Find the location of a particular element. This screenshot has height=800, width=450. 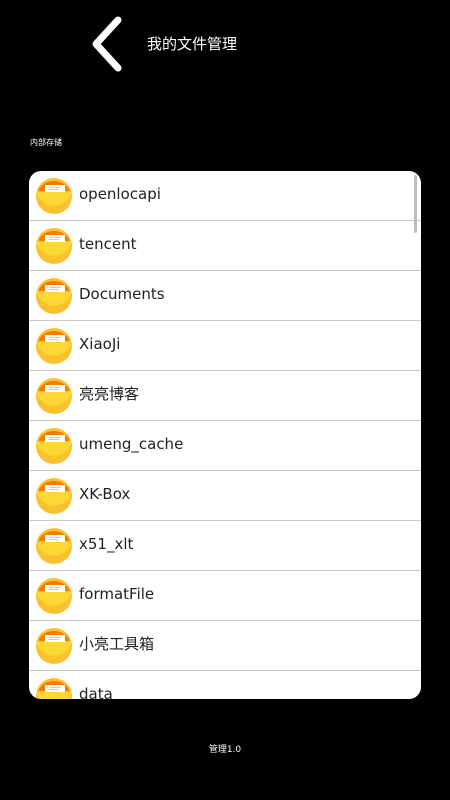

list-item: data is located at coordinates (225, 685).